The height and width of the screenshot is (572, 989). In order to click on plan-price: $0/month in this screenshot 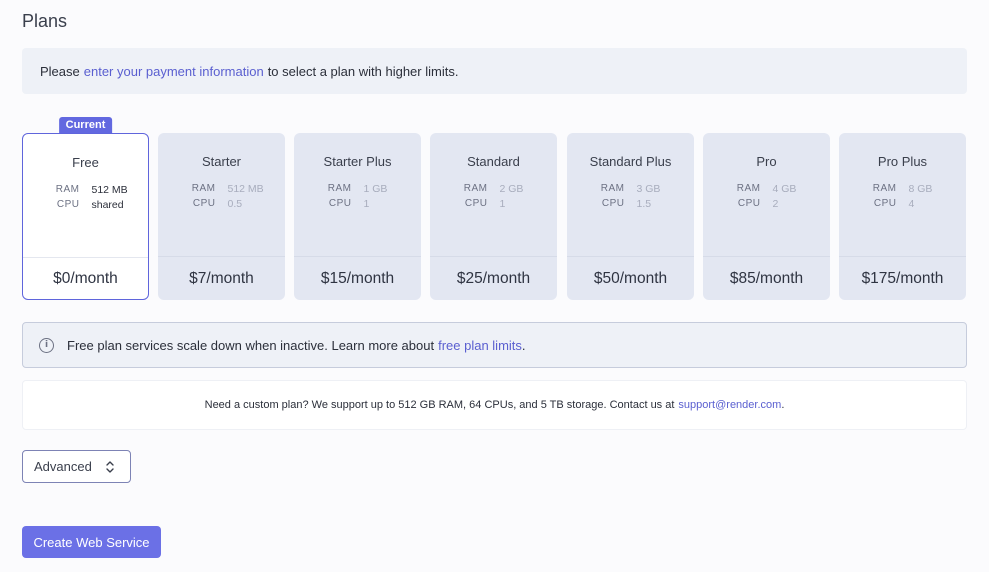, I will do `click(85, 278)`.